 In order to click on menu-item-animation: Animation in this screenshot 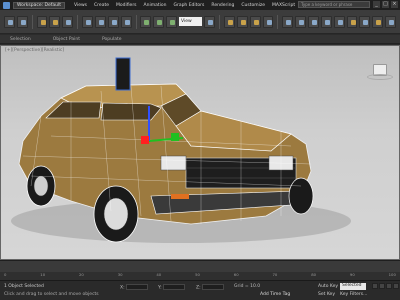, I will do `click(155, 5)`.